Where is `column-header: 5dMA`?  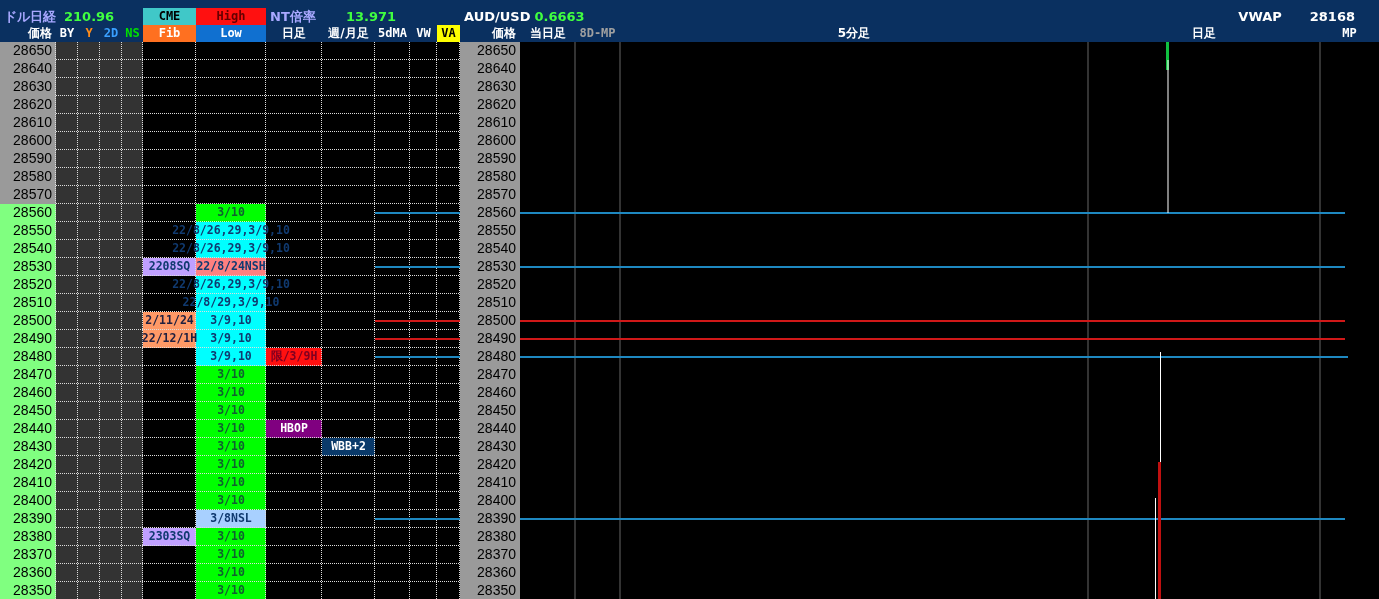
column-header: 5dMA is located at coordinates (392, 33).